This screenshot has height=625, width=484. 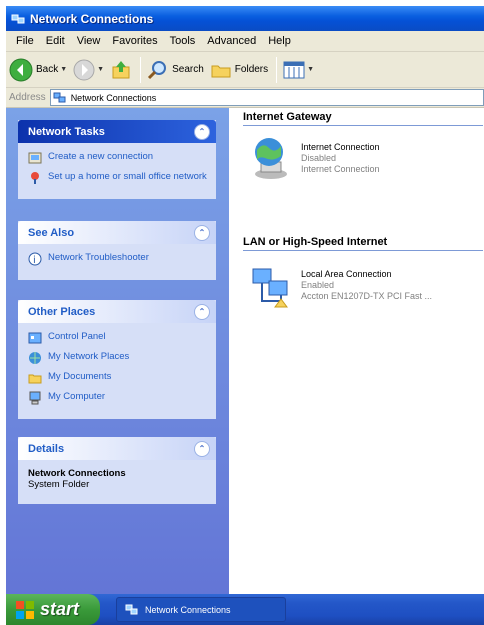 What do you see at coordinates (231, 41) in the screenshot?
I see `menu-advanced: Advanced` at bounding box center [231, 41].